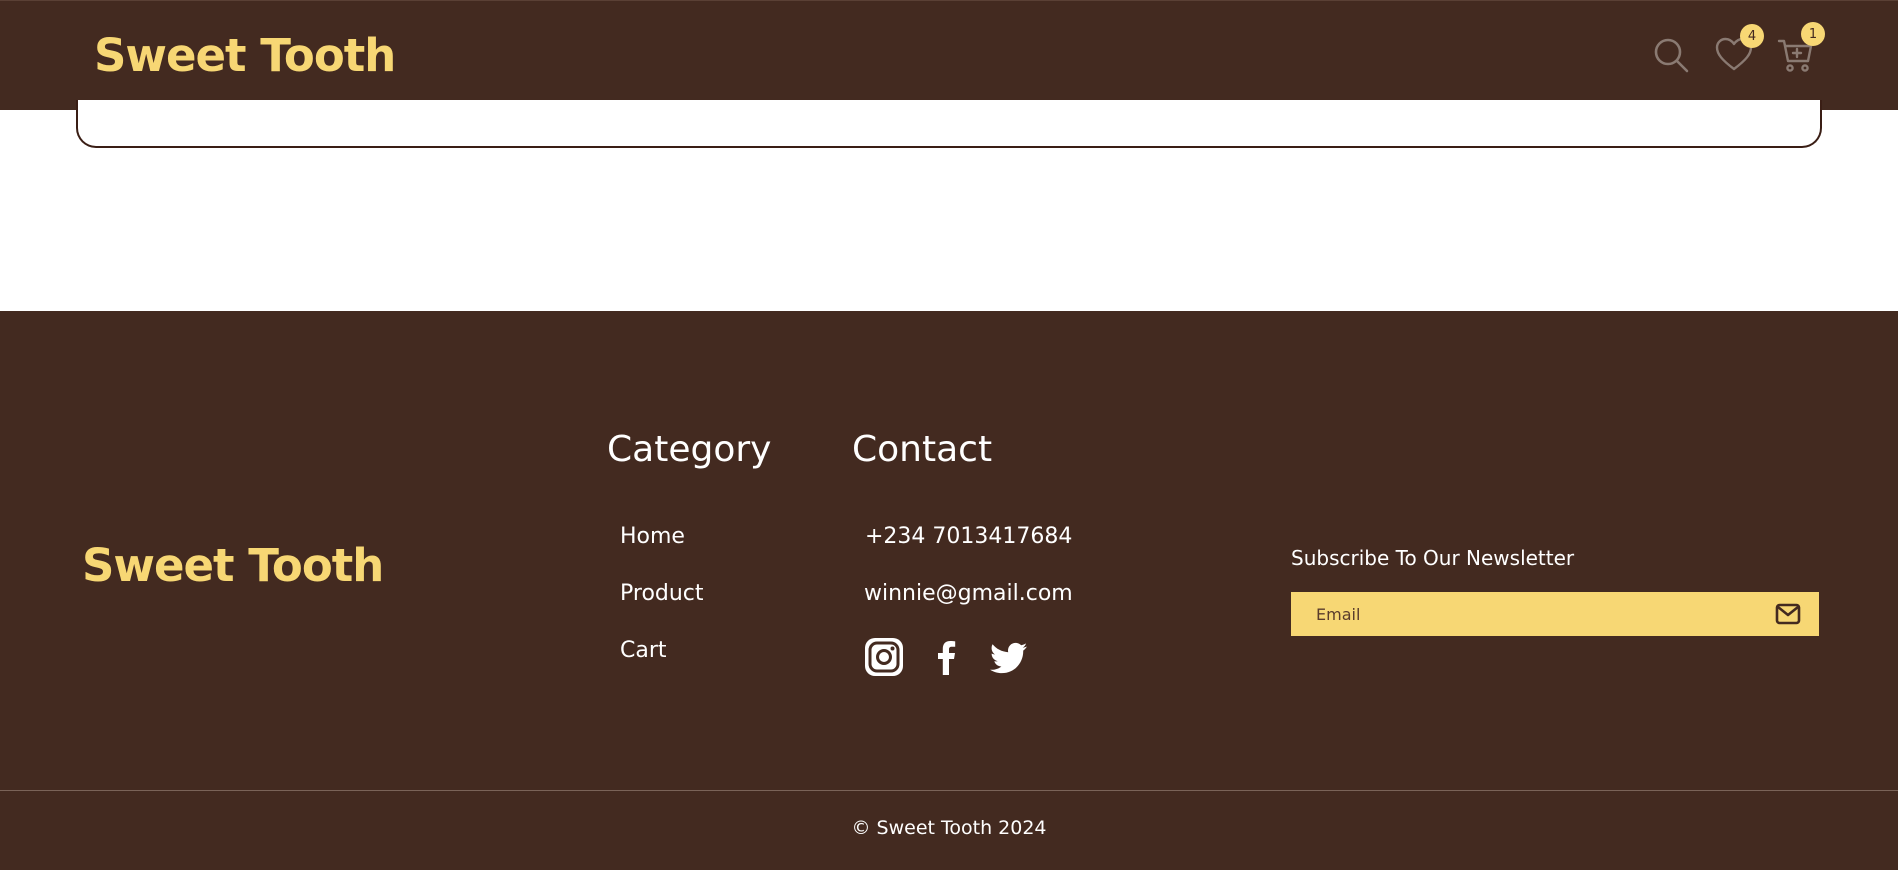 The image size is (1898, 870). What do you see at coordinates (949, 828) in the screenshot?
I see `copyright-text: © Sweet Tooth 2024` at bounding box center [949, 828].